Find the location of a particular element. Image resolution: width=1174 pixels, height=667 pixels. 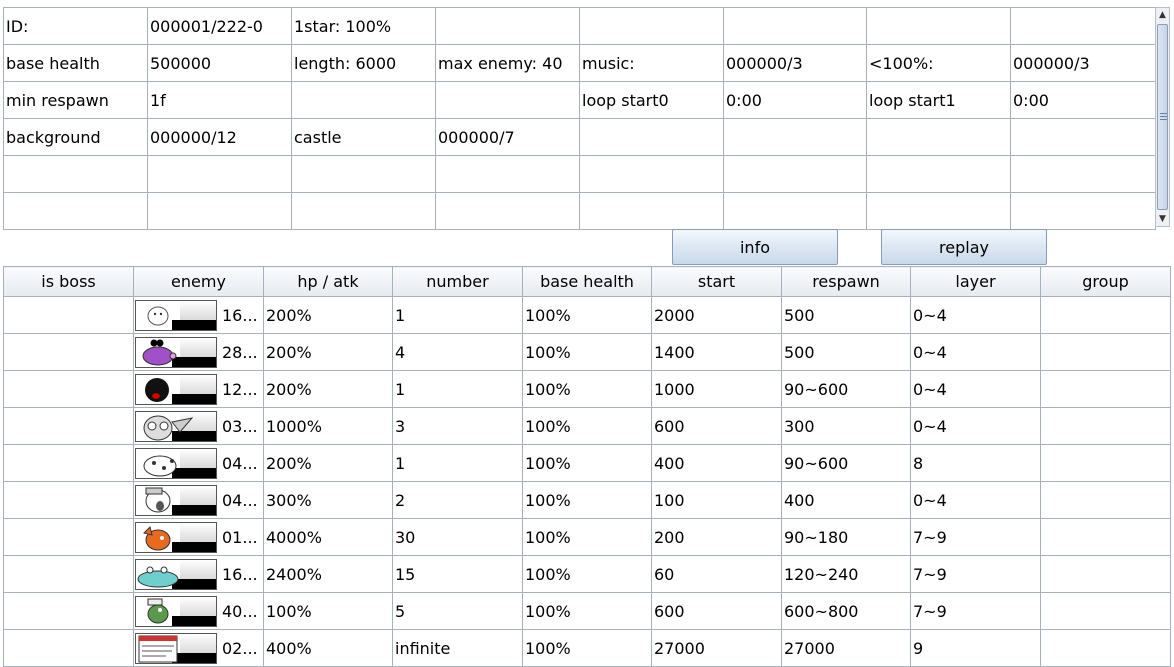

cell-respawn: 400 is located at coordinates (846, 500).